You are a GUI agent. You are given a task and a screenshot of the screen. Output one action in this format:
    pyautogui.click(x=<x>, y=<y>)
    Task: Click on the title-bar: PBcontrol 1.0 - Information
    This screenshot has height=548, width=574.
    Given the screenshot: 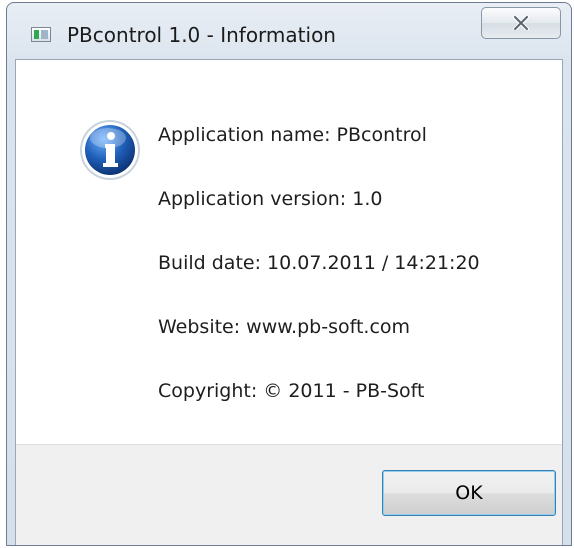 What is the action you would take?
    pyautogui.click(x=289, y=32)
    